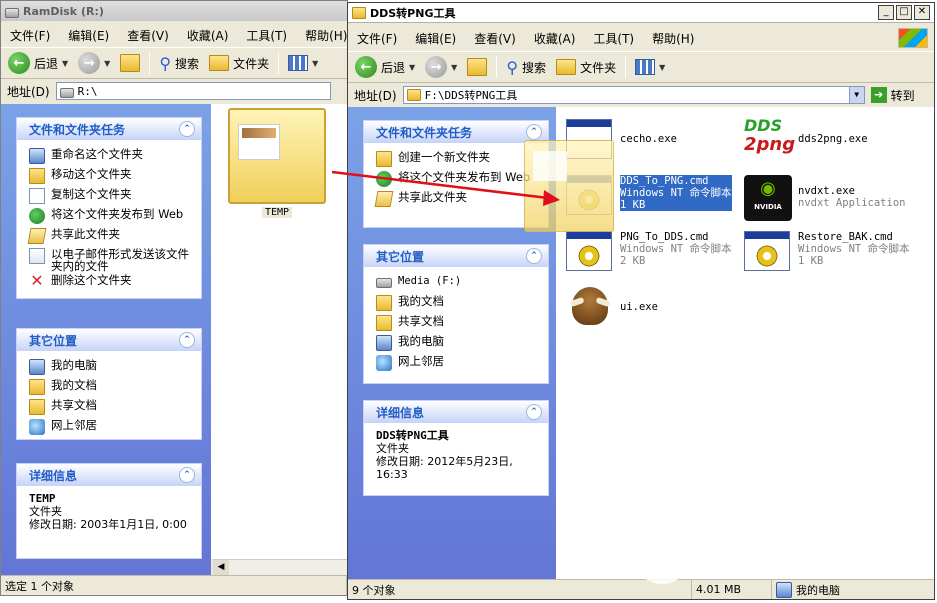 The height and width of the screenshot is (603, 937). I want to click on file-item: ◉ NVIDIA nvdxt.exe nvdxt Application, so click(824, 198).